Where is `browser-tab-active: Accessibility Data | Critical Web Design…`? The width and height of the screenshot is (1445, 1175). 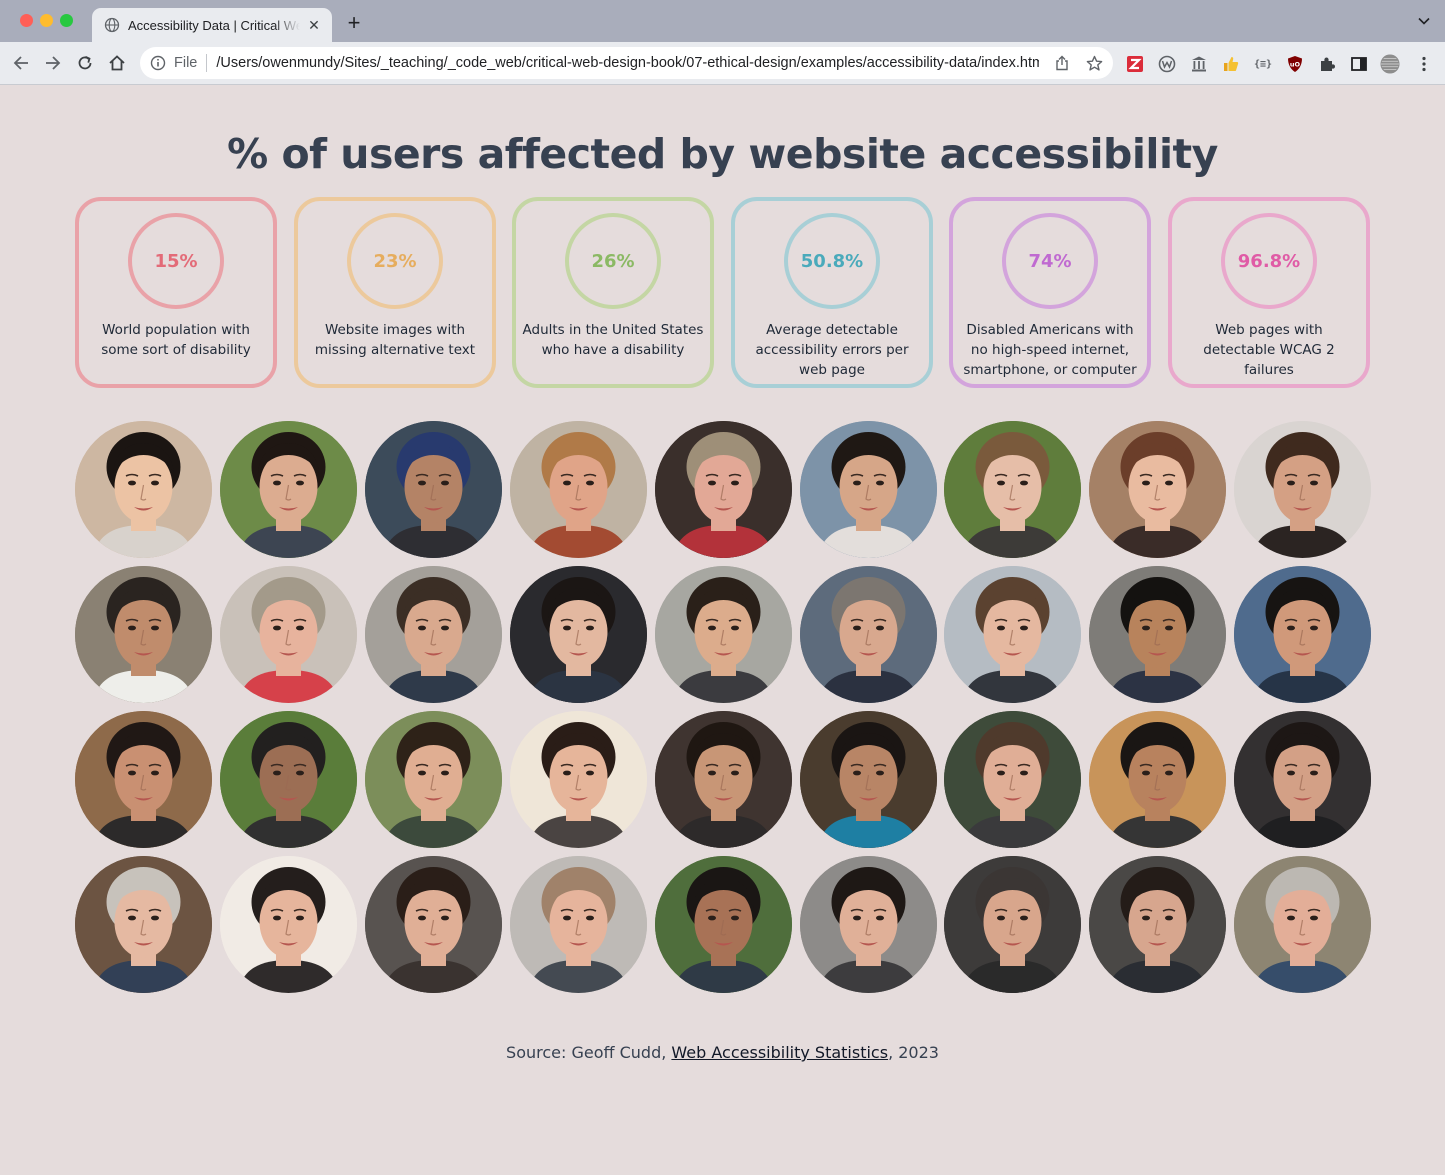
browser-tab-active: Accessibility Data | Critical Web Design… is located at coordinates (212, 25).